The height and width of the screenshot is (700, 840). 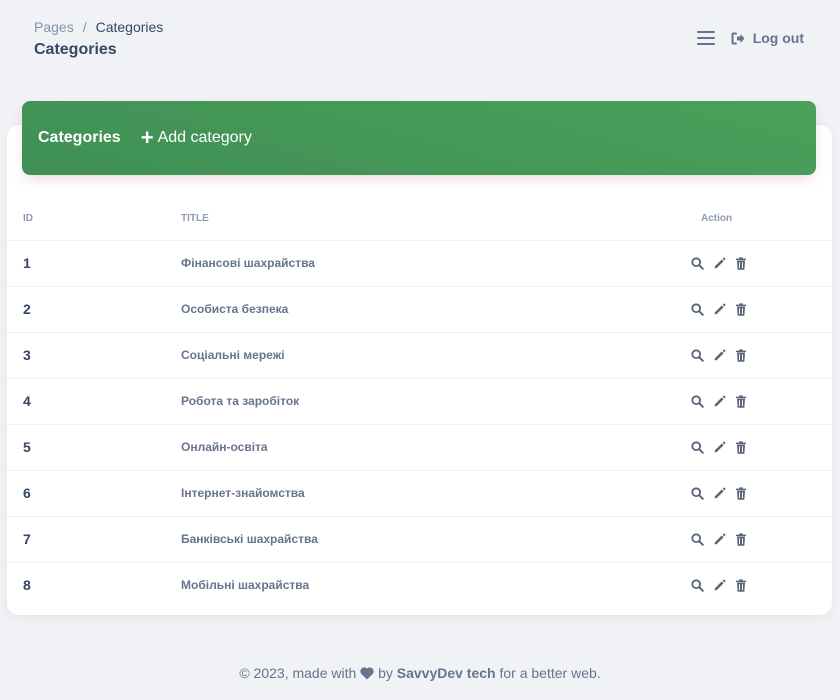 What do you see at coordinates (778, 38) in the screenshot?
I see `logout-label: Log out` at bounding box center [778, 38].